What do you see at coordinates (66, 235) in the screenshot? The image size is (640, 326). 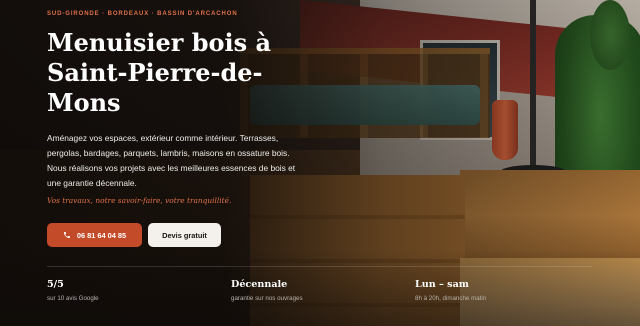 I see `phone-icon` at bounding box center [66, 235].